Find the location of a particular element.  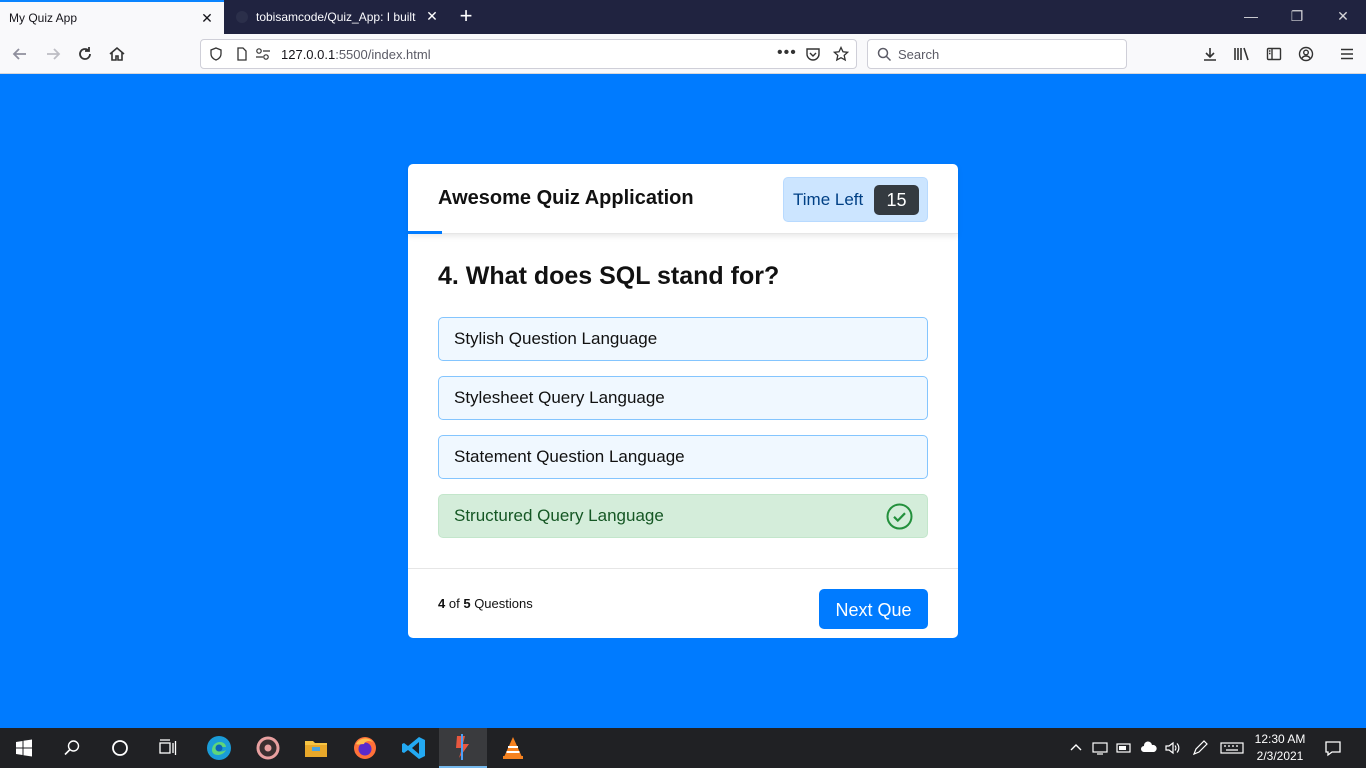

counter-label: Questions is located at coordinates (503, 603).